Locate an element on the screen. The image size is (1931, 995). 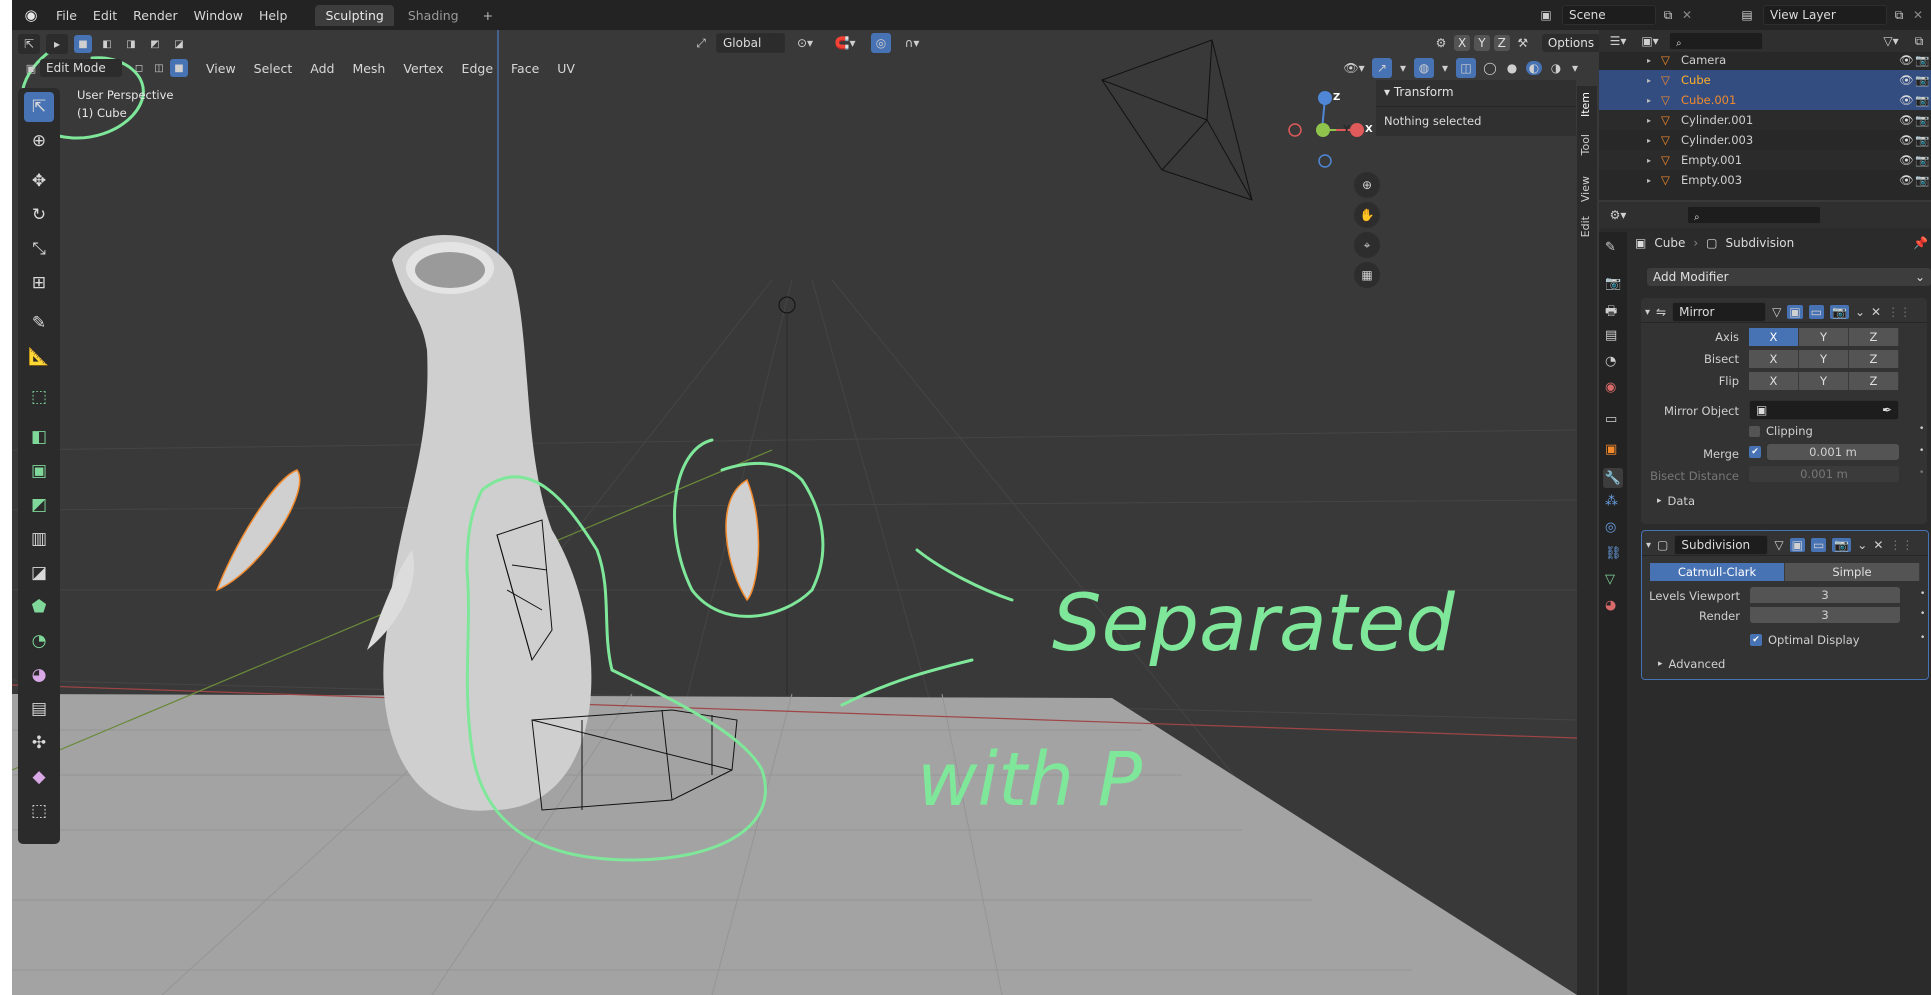
select-box-icon: ⇱ is located at coordinates (29, 44).